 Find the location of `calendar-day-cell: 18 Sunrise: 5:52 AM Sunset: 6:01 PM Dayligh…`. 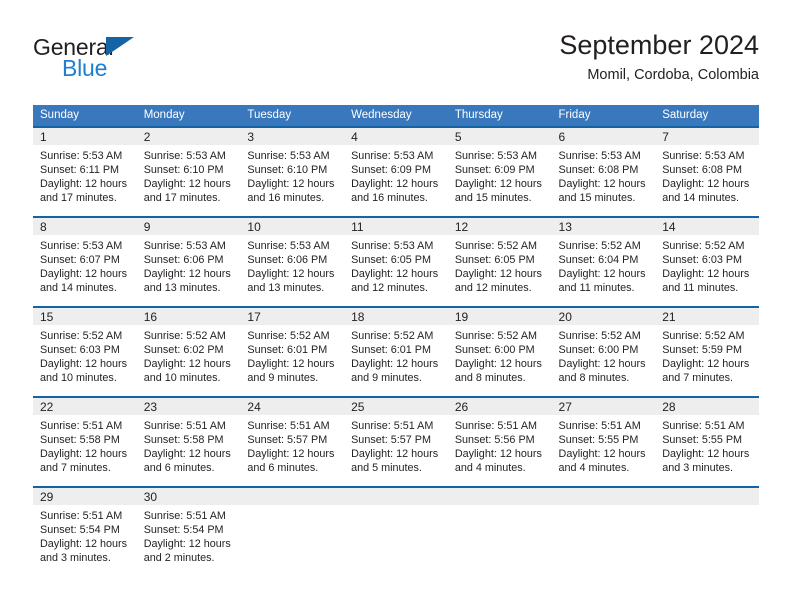

calendar-day-cell: 18 Sunrise: 5:52 AM Sunset: 6:01 PM Dayligh… is located at coordinates (396, 352).